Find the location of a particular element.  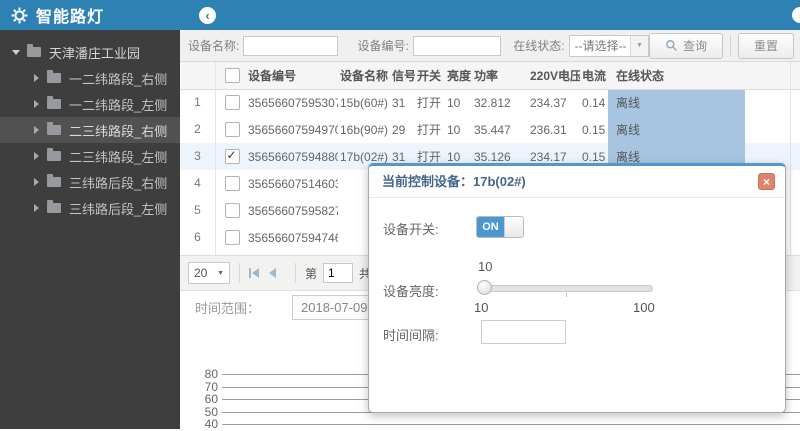

col-code: 设备编号 is located at coordinates (292, 75).